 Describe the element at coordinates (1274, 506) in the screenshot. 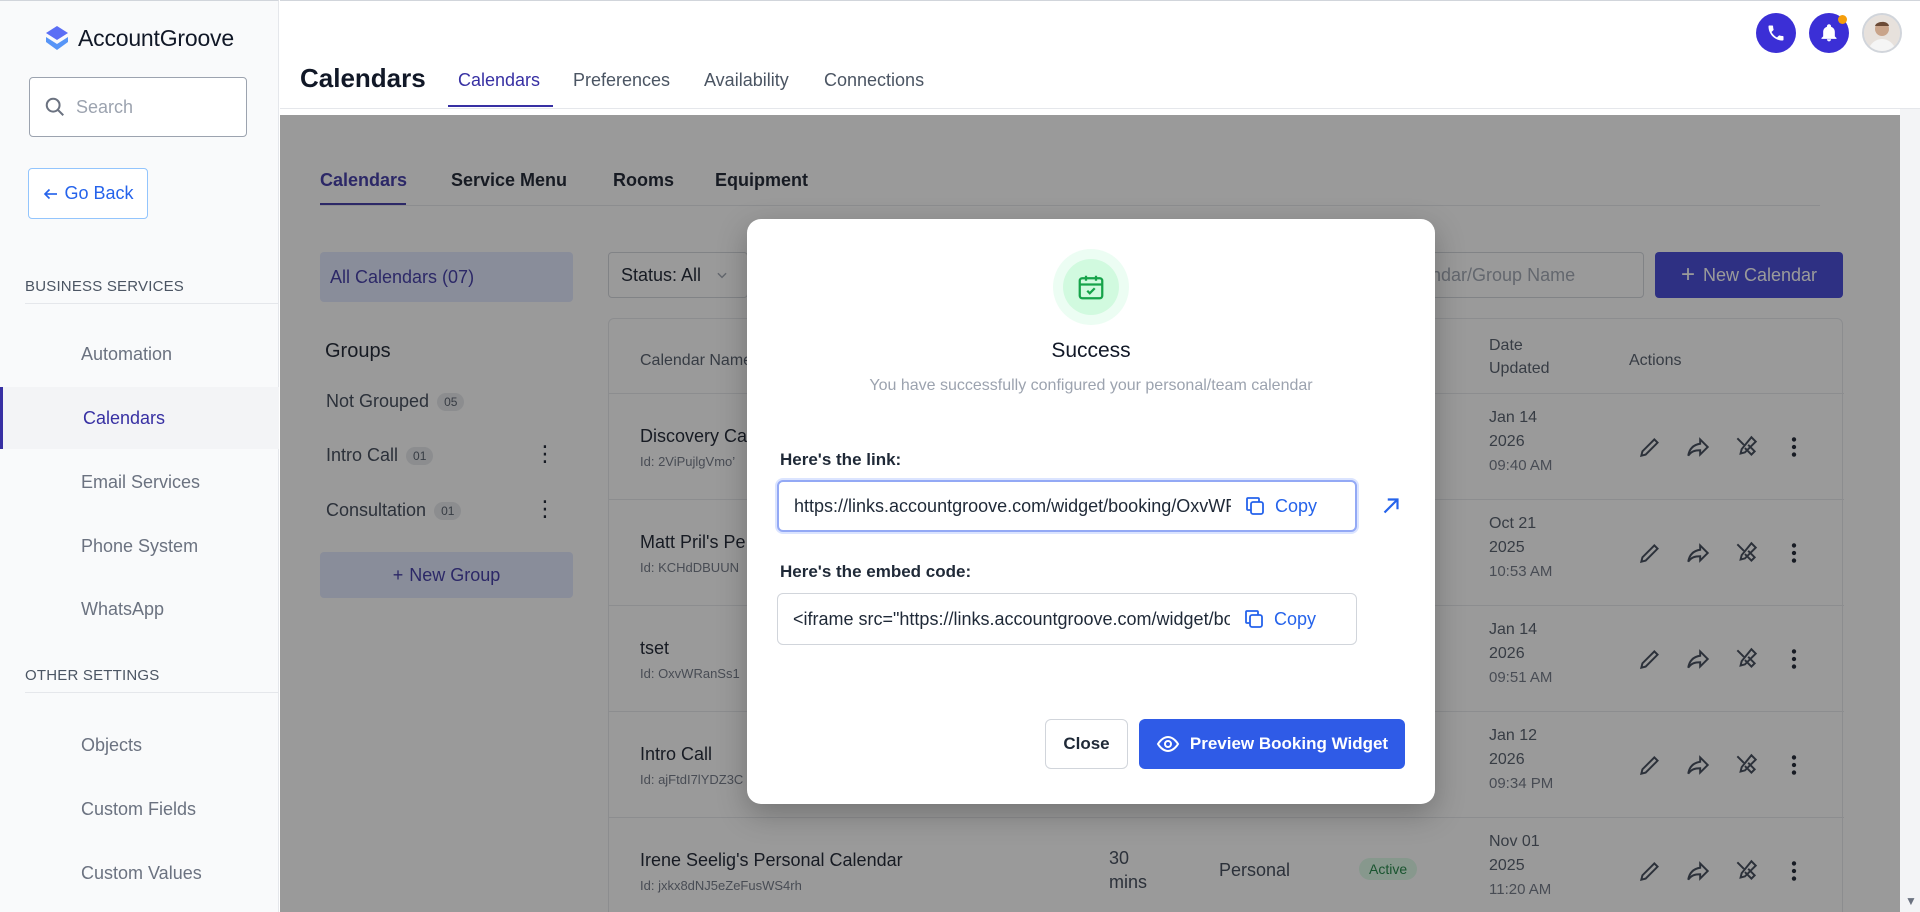

I see `copy-link-button: Copy` at that location.